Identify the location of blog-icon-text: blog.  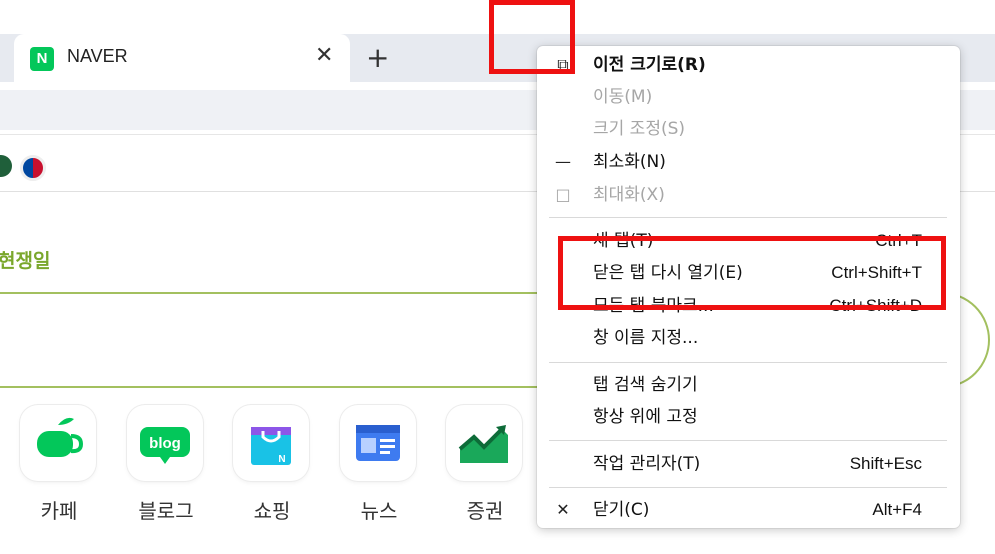
(165, 443).